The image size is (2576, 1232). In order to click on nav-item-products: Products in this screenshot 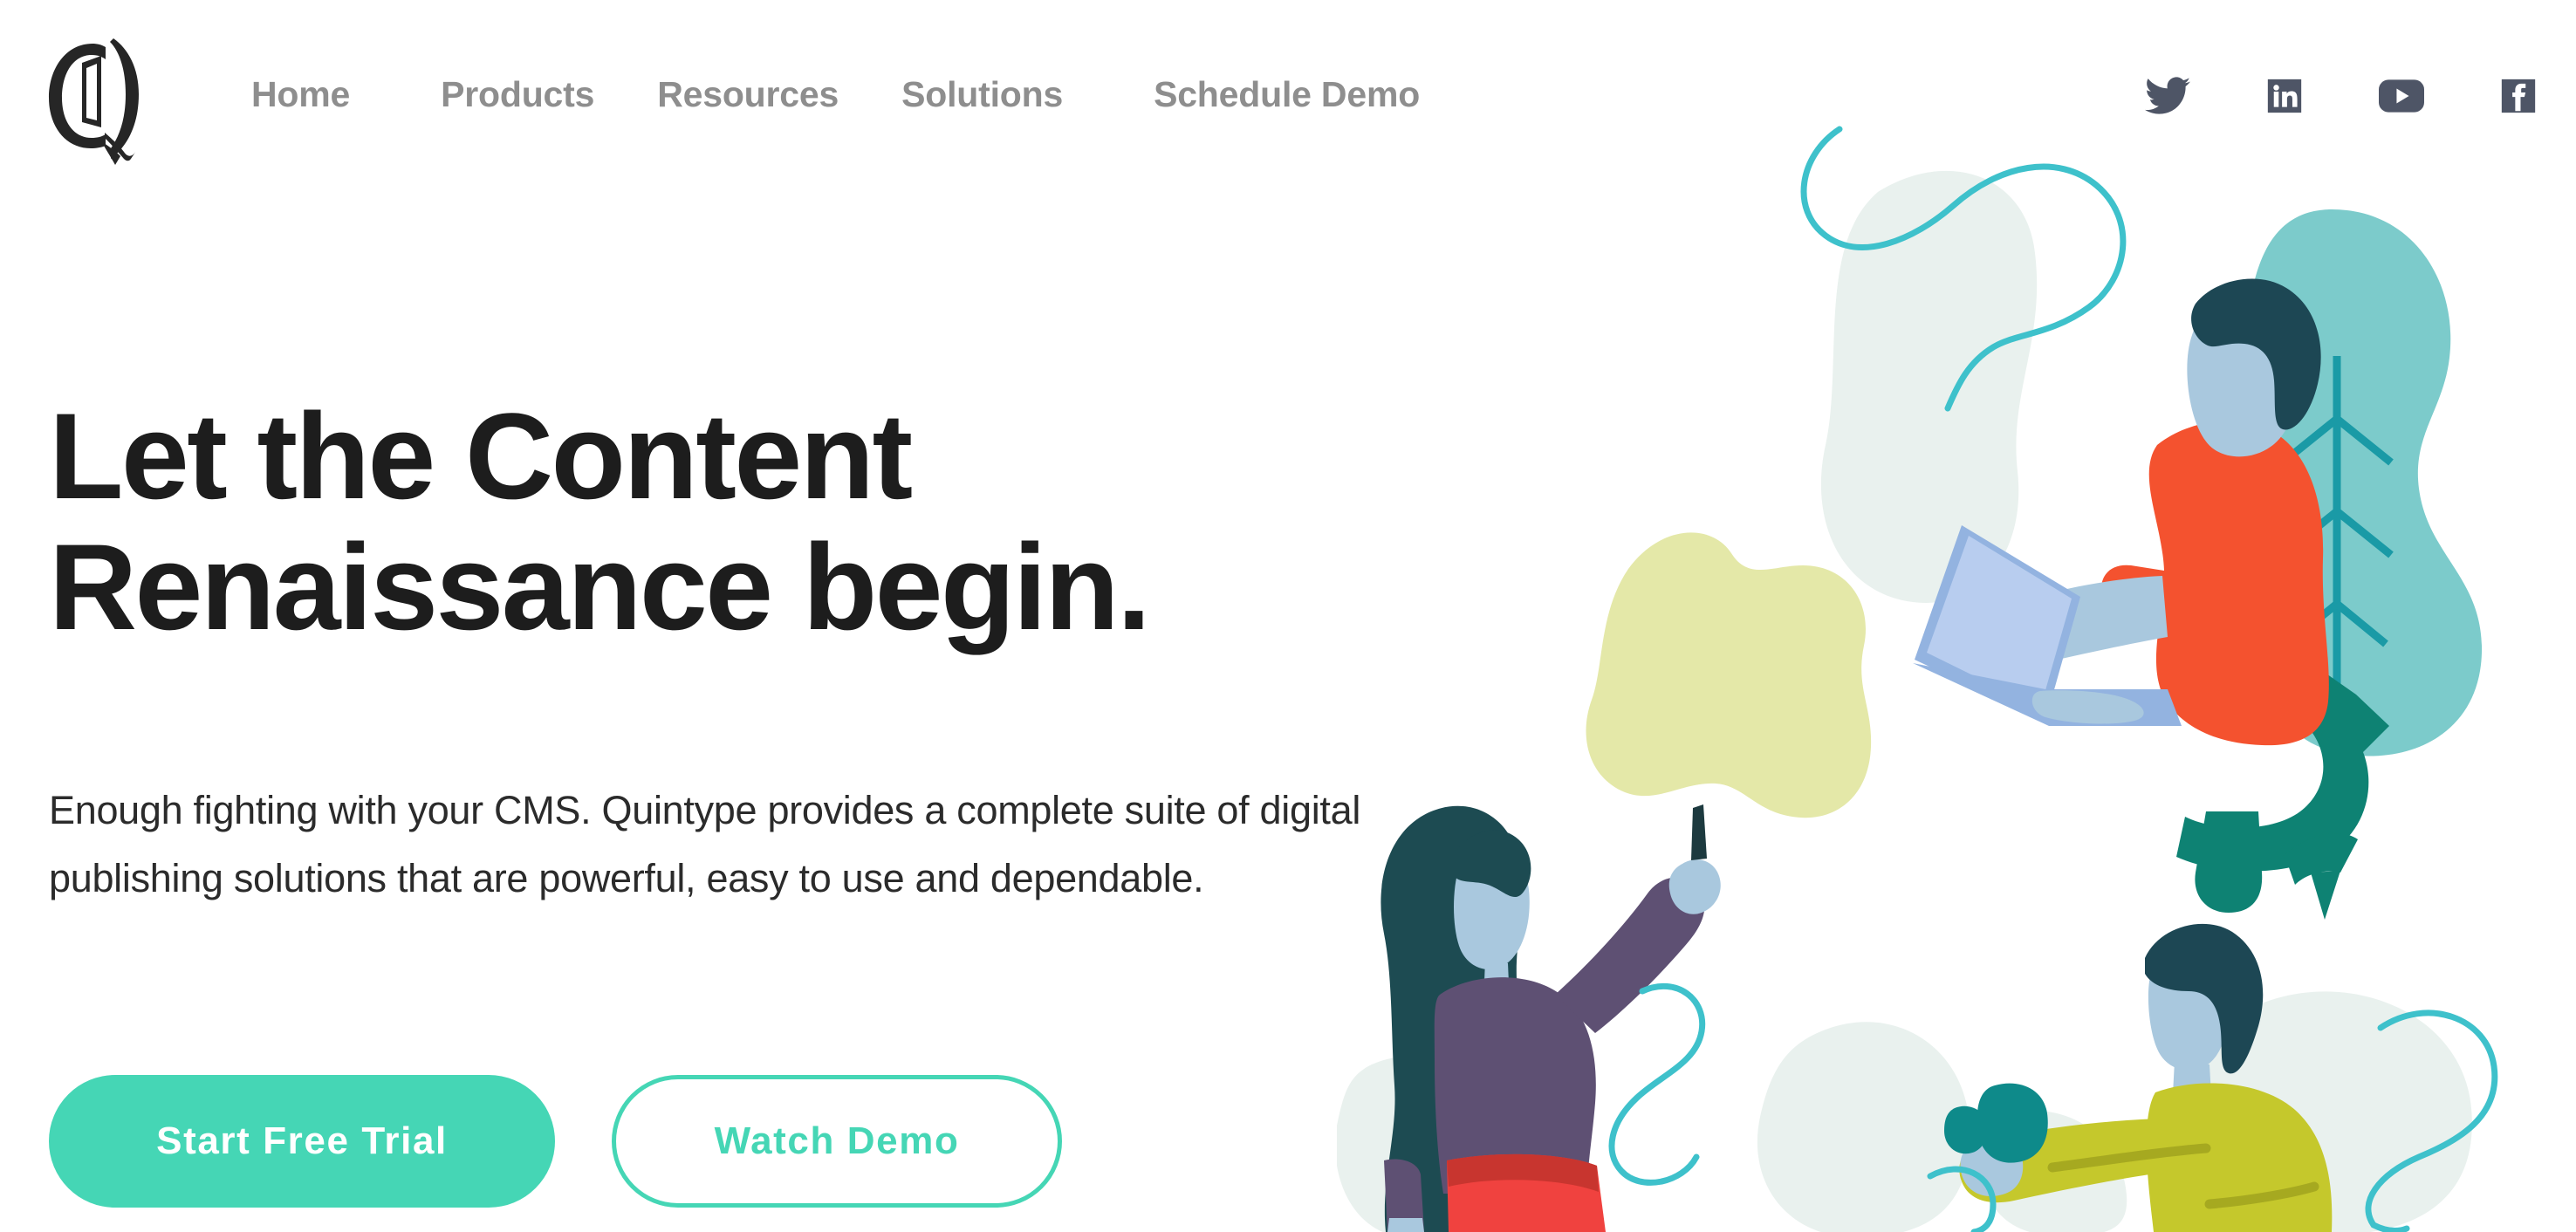, I will do `click(517, 95)`.